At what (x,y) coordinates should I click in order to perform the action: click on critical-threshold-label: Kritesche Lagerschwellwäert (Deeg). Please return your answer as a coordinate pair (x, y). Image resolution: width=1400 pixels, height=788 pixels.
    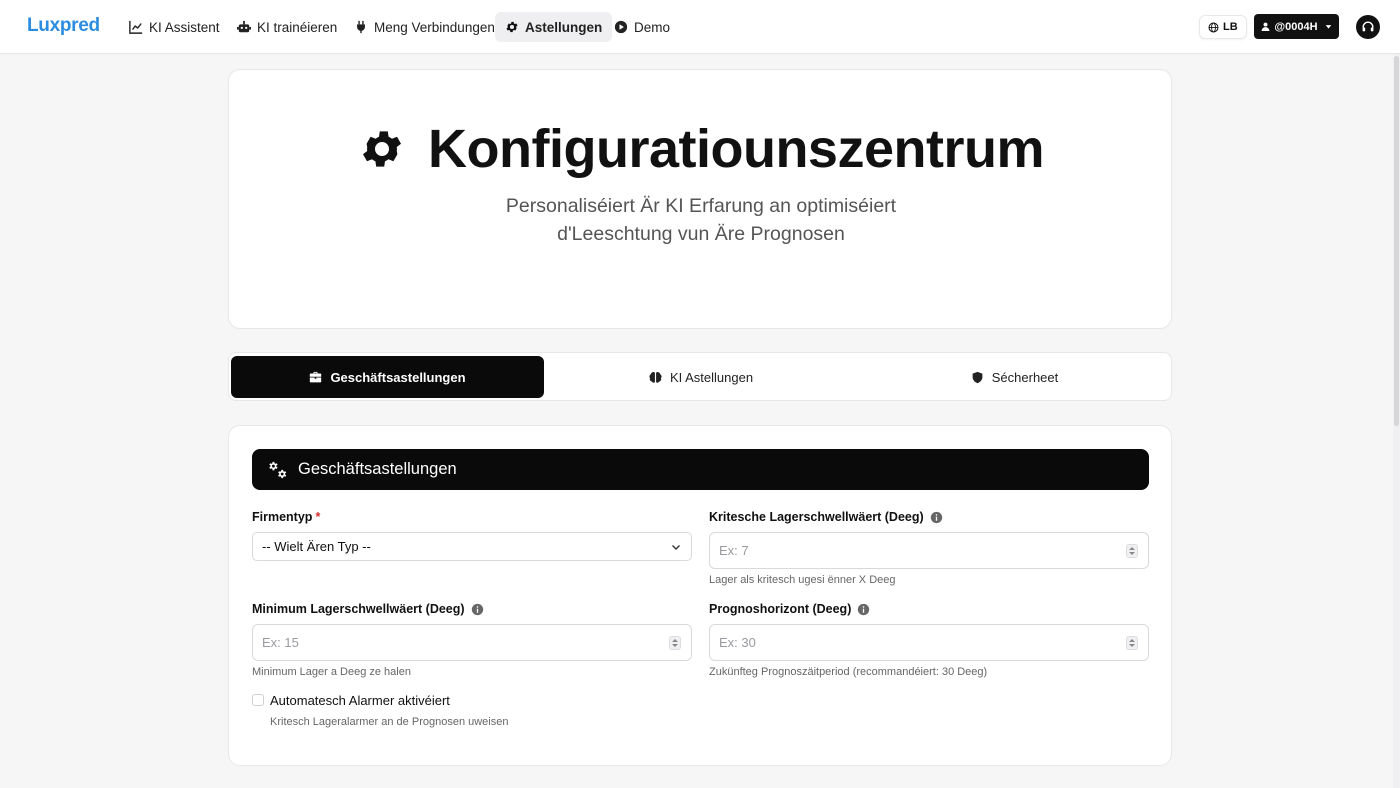
    Looking at the image, I should click on (826, 517).